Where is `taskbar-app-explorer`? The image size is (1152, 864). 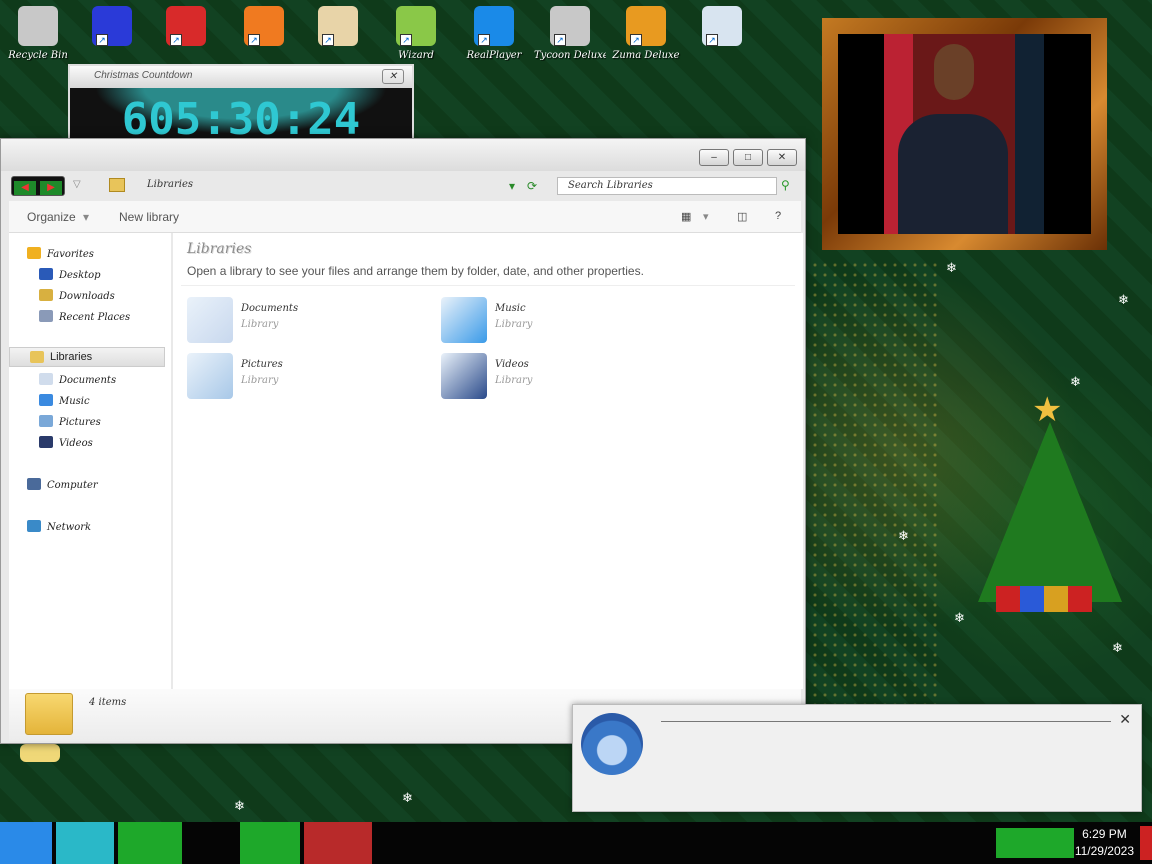 taskbar-app-explorer is located at coordinates (150, 843).